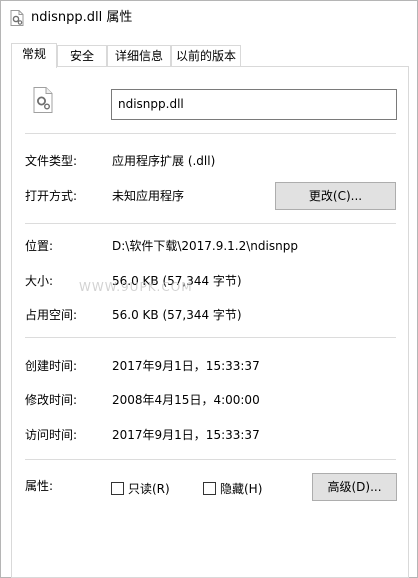 The width and height of the screenshot is (418, 578). I want to click on readonly-checkbox-label: 只读(R), so click(149, 488).